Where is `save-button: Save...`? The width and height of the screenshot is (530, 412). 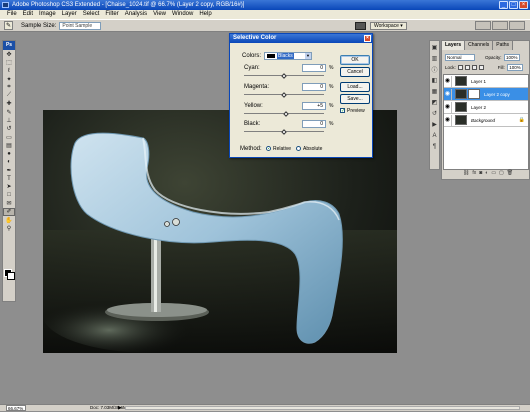
save-button: Save... is located at coordinates (355, 99).